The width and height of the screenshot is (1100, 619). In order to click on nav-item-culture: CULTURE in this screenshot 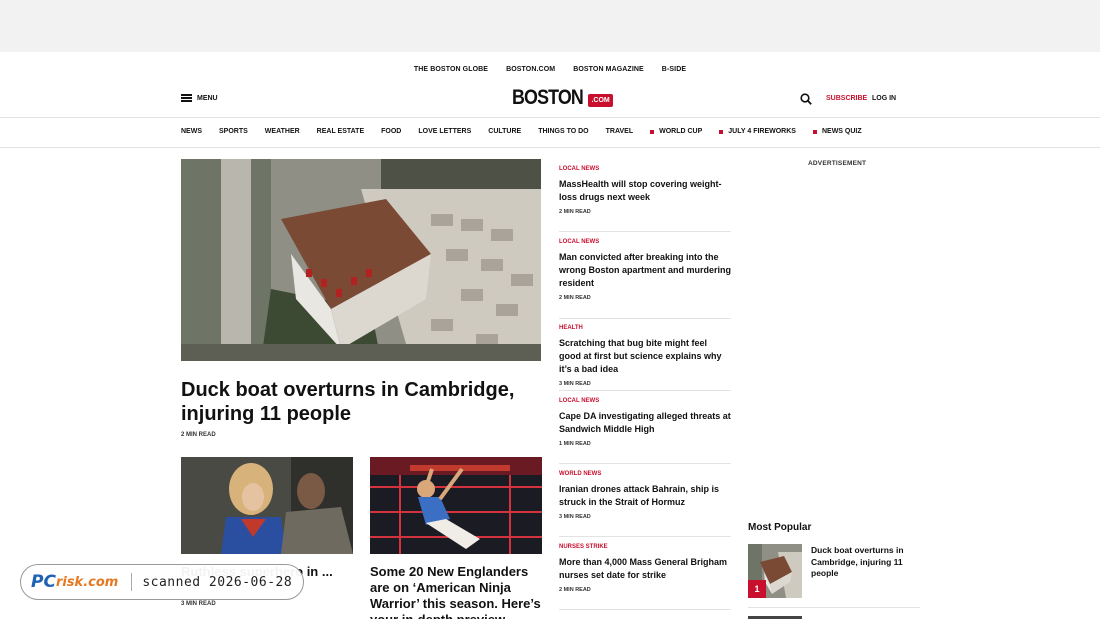, I will do `click(504, 131)`.